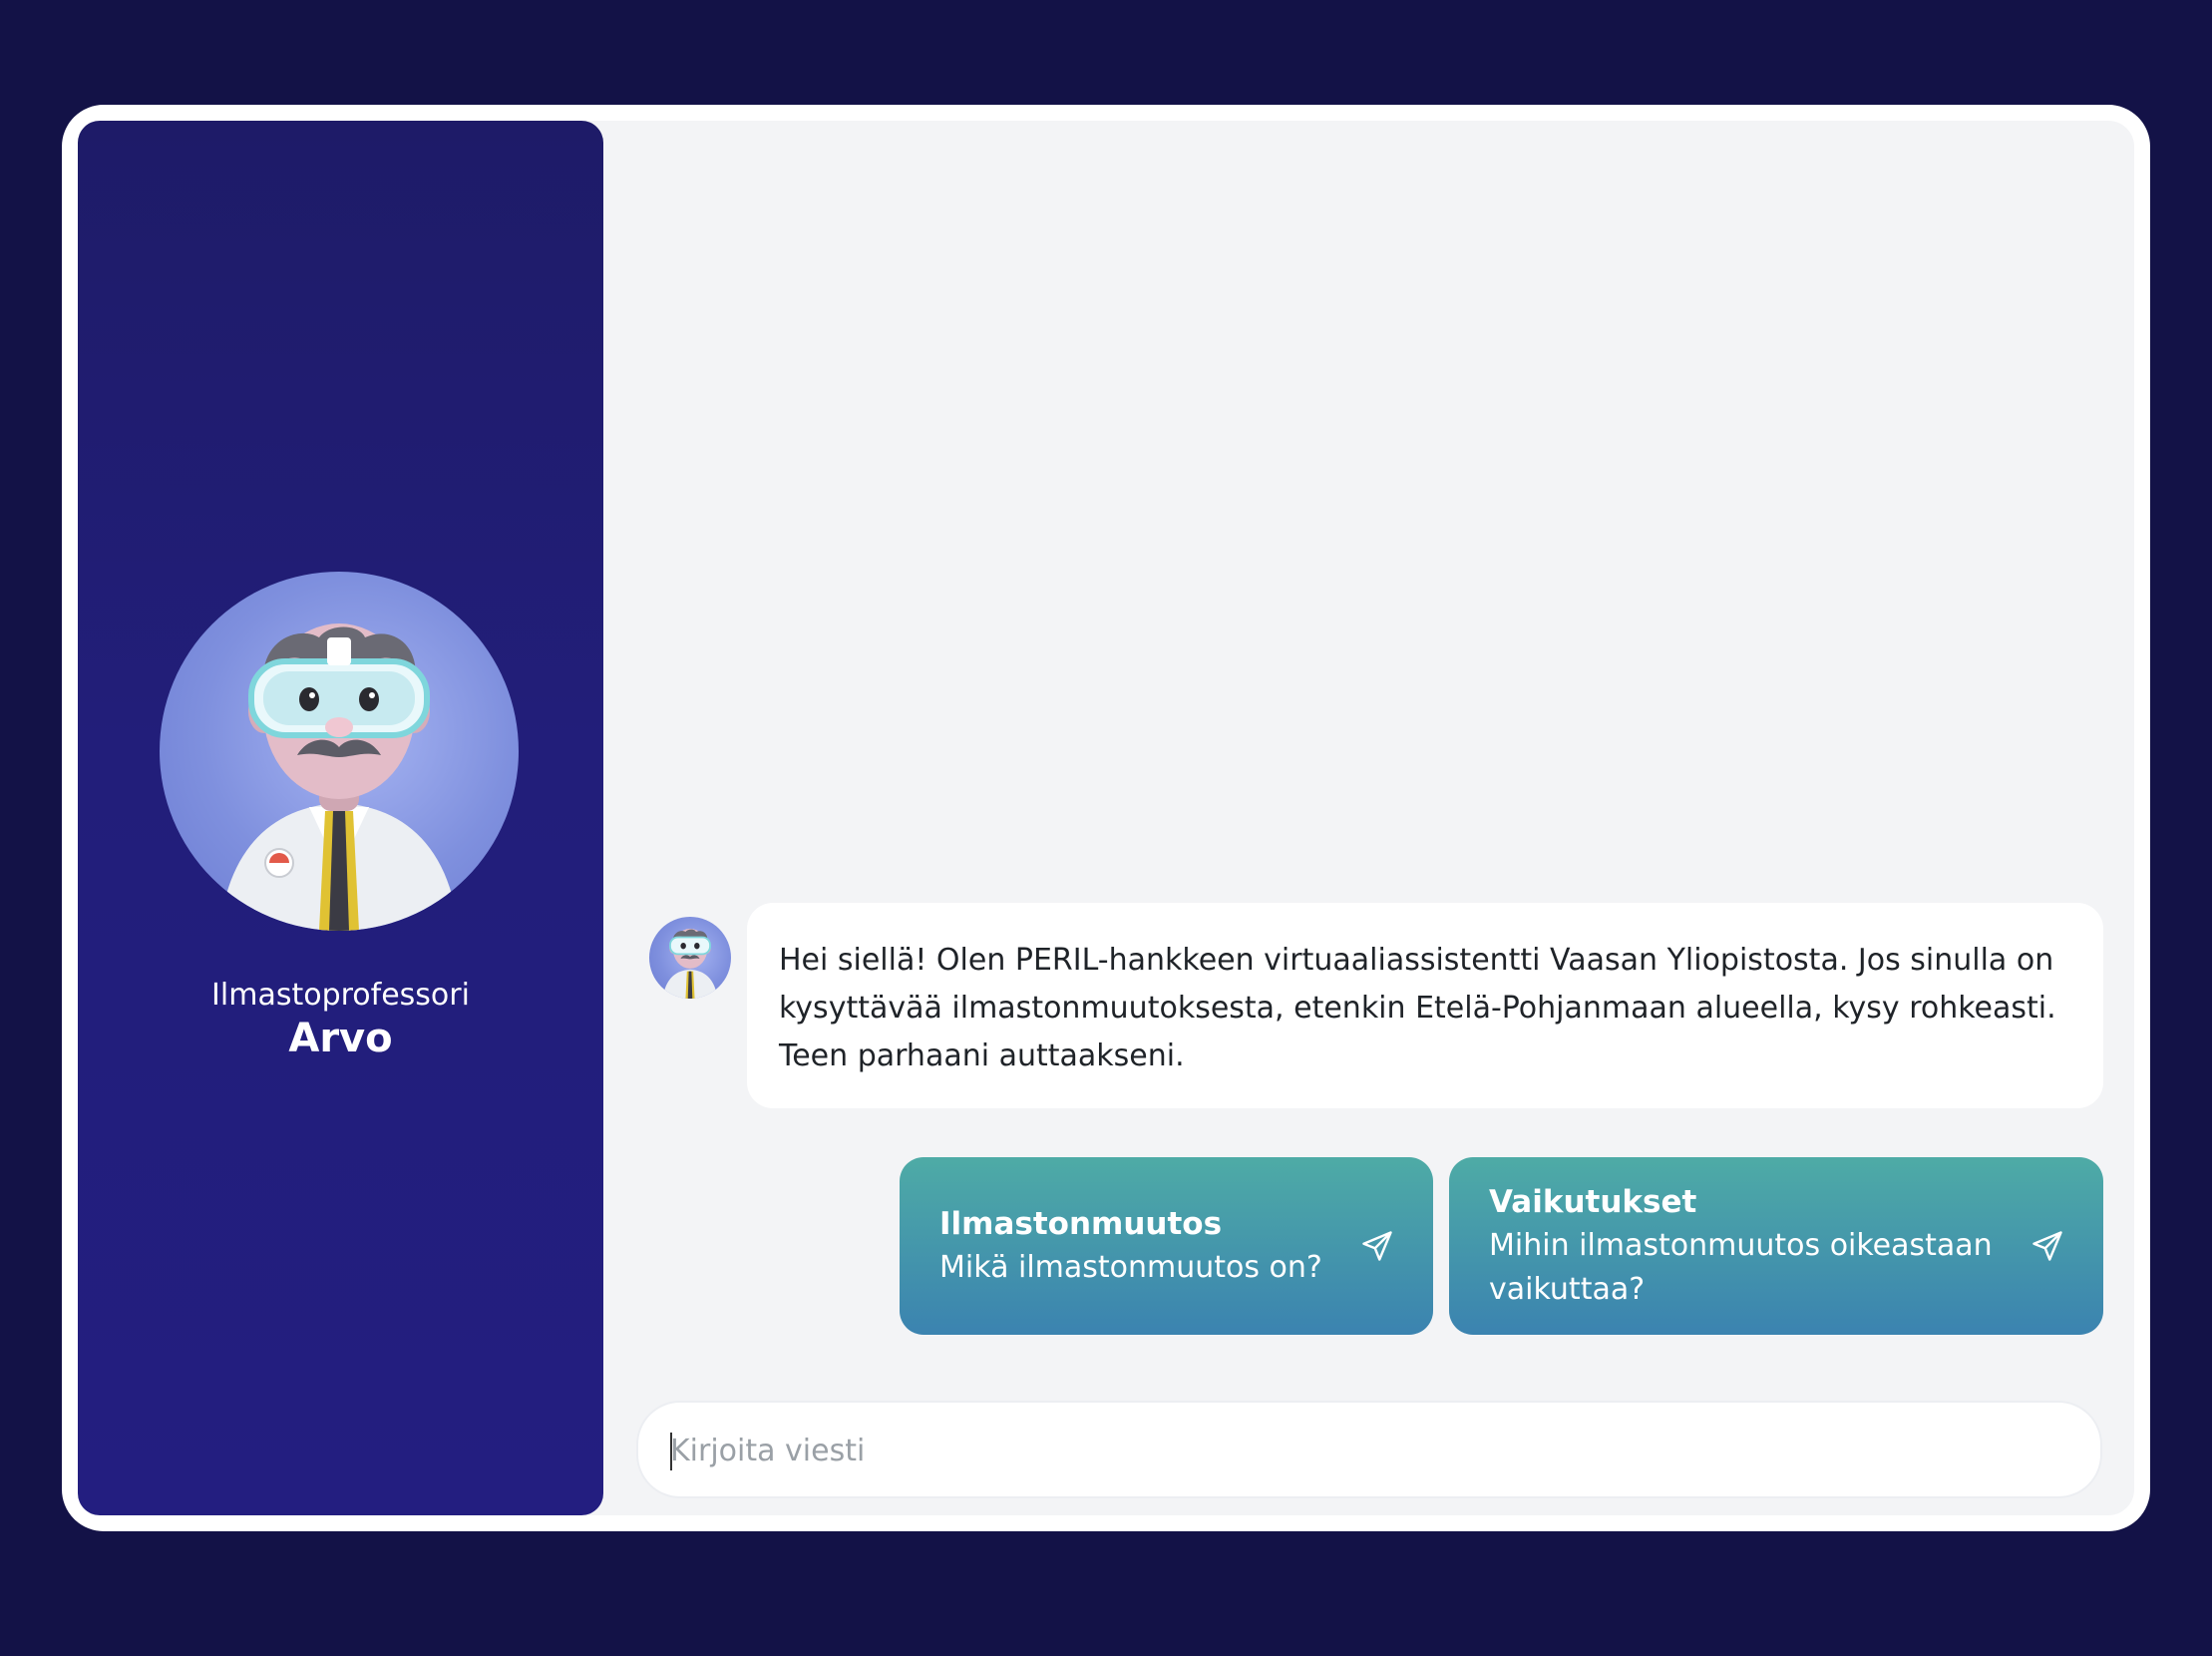 Image resolution: width=2212 pixels, height=1656 pixels. I want to click on assistant-role: Ilmastoprofessori, so click(340, 996).